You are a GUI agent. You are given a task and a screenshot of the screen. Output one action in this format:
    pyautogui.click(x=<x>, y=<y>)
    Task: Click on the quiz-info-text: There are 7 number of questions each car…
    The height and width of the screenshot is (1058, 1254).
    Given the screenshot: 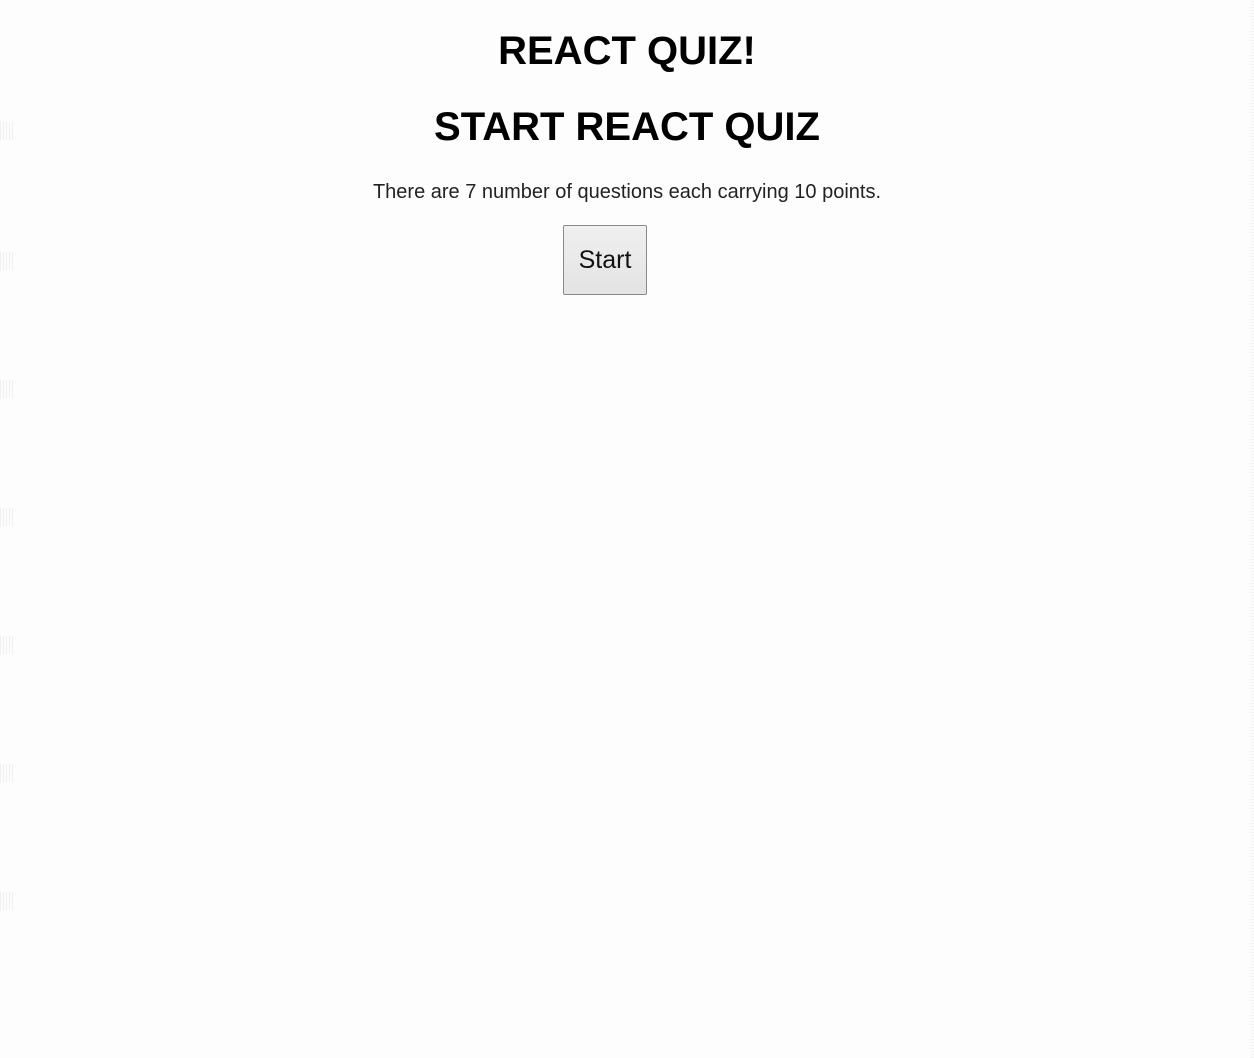 What is the action you would take?
    pyautogui.click(x=627, y=192)
    